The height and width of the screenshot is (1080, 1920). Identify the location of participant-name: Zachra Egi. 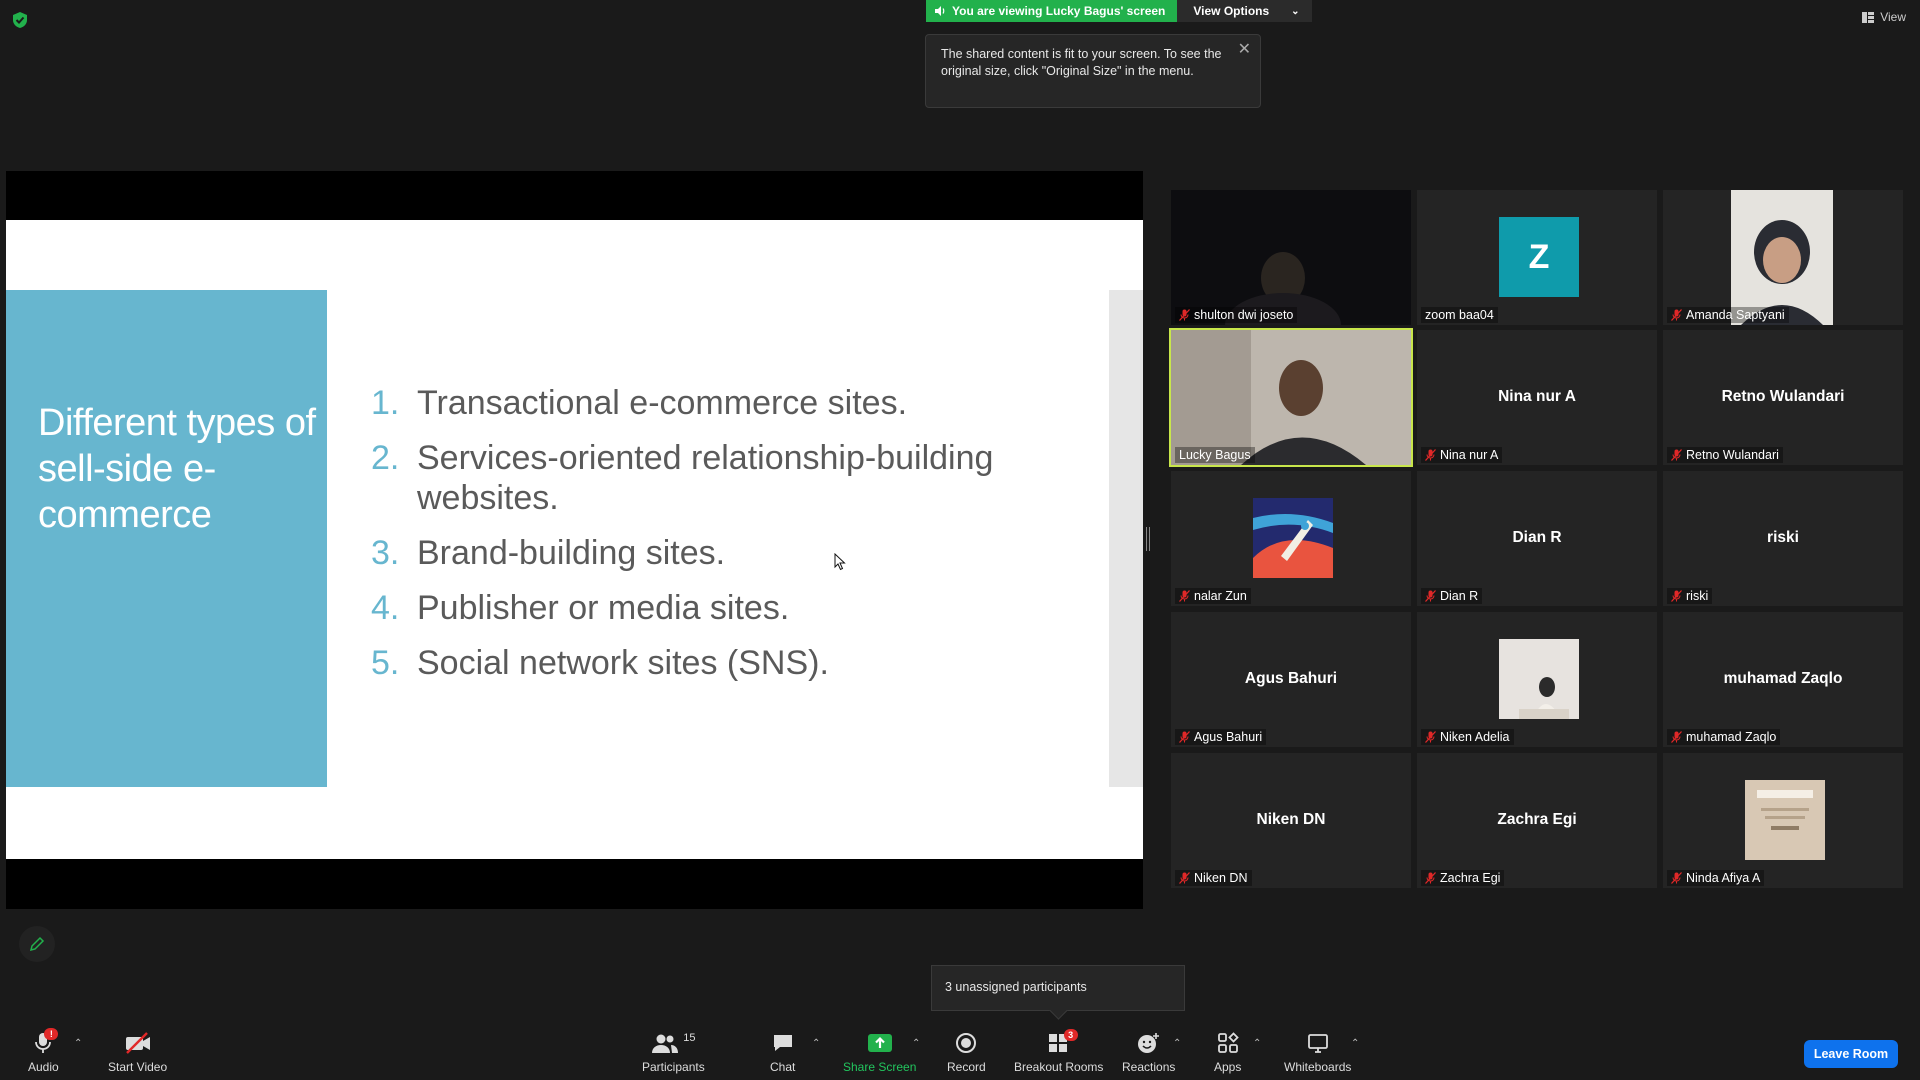
(1470, 878).